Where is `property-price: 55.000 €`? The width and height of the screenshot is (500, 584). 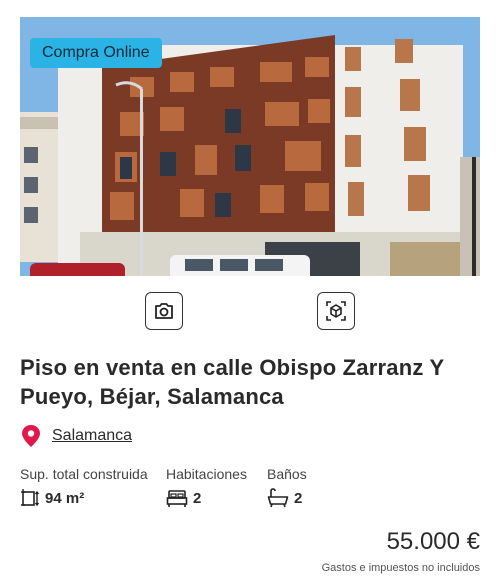 property-price: 55.000 € is located at coordinates (433, 541).